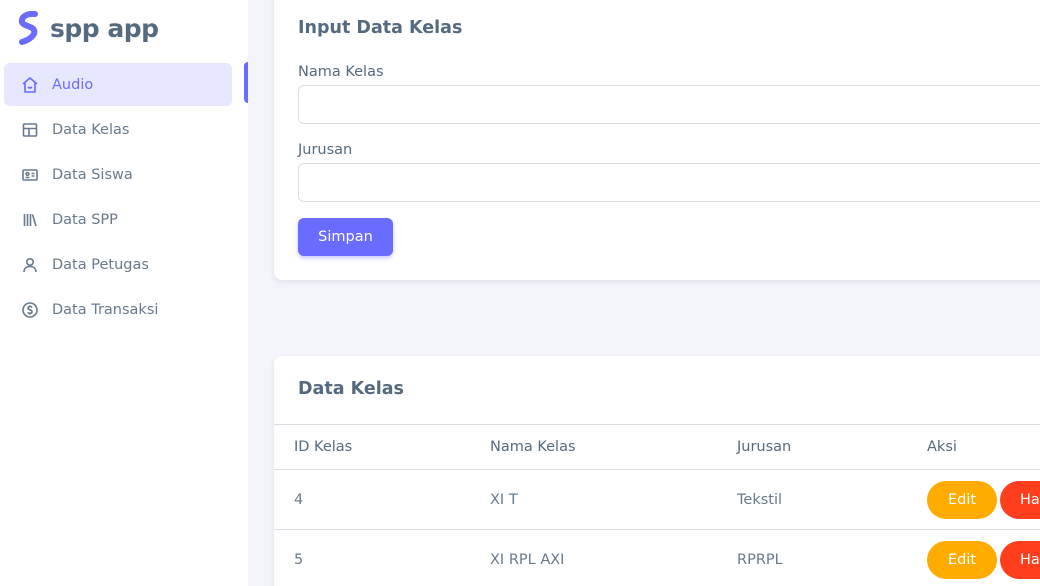 The image size is (1040, 586). I want to click on brand-logo-icon, so click(28, 28).